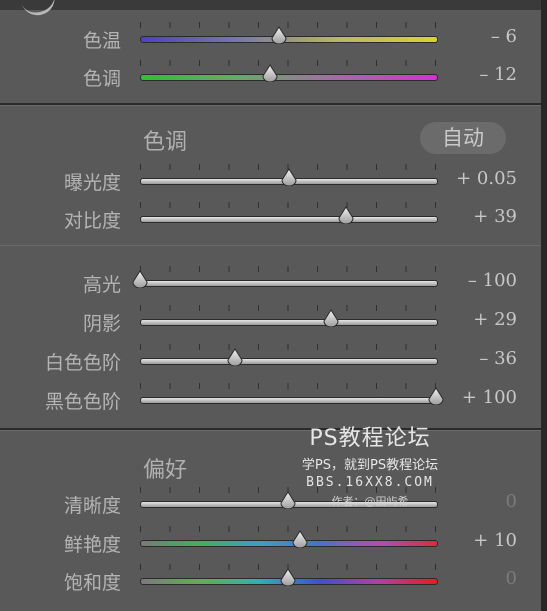 Image resolution: width=547 pixels, height=611 pixels. Describe the element at coordinates (270, 245) in the screenshot. I see `group-separator` at that location.